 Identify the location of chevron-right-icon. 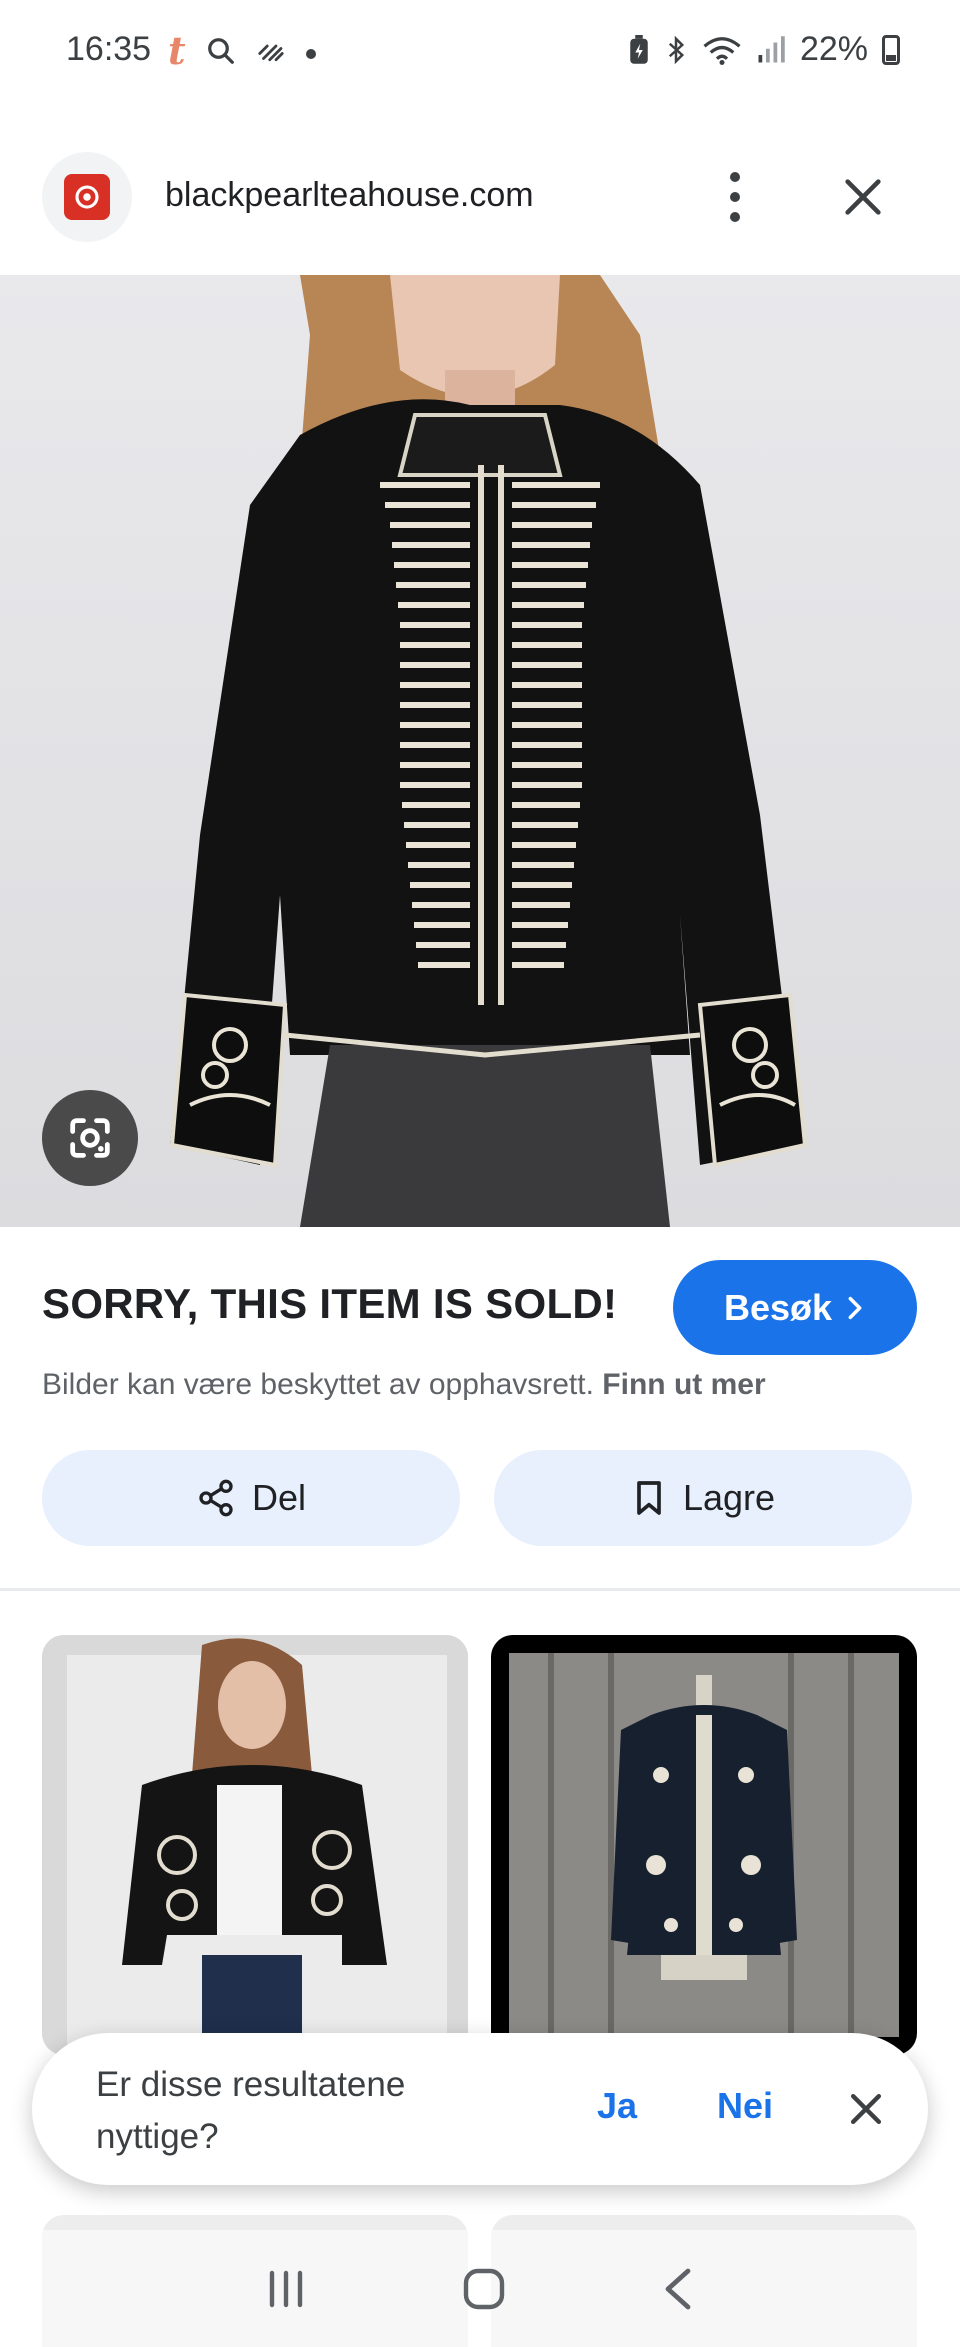
(855, 1307).